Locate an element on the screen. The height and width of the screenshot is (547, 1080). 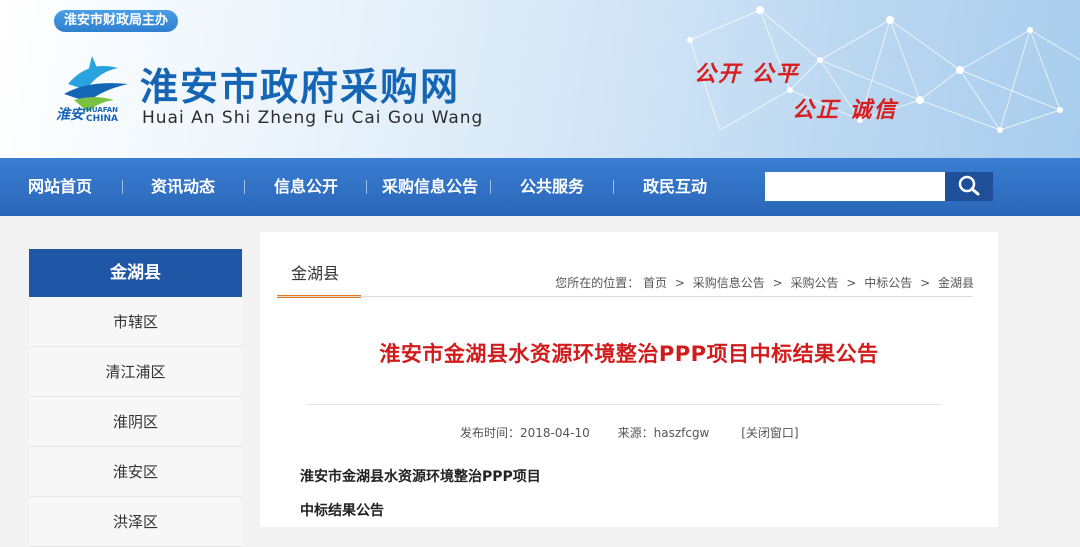
search-icon is located at coordinates (969, 185).